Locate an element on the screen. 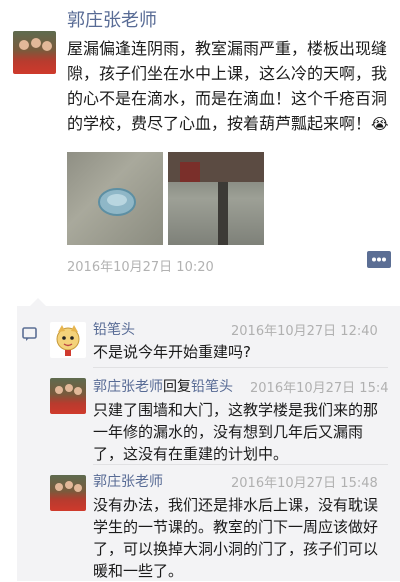 The height and width of the screenshot is (582, 400). classroom-illustration is located at coordinates (216, 198).